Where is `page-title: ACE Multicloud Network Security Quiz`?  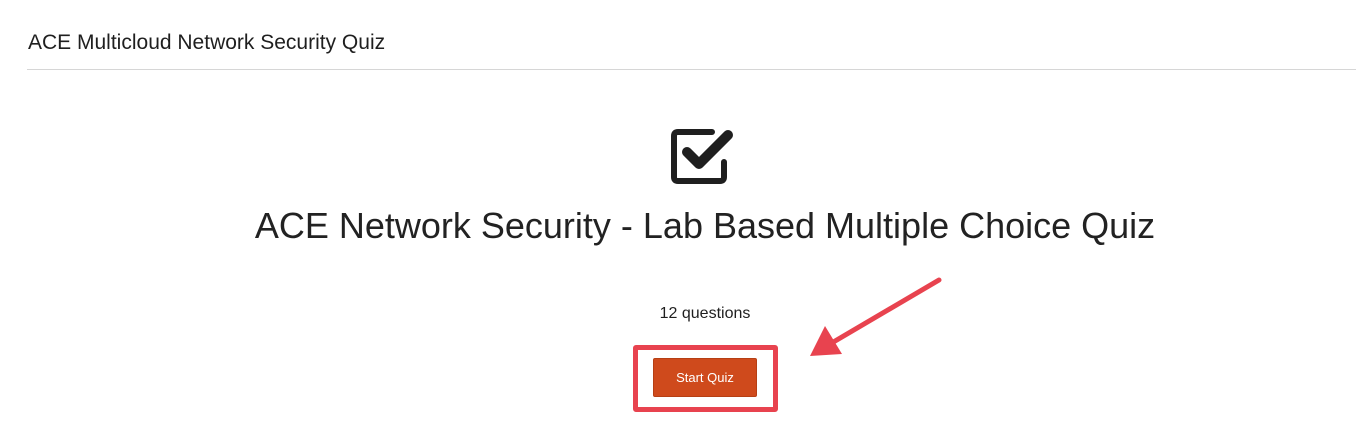
page-title: ACE Multicloud Network Security Quiz is located at coordinates (207, 42).